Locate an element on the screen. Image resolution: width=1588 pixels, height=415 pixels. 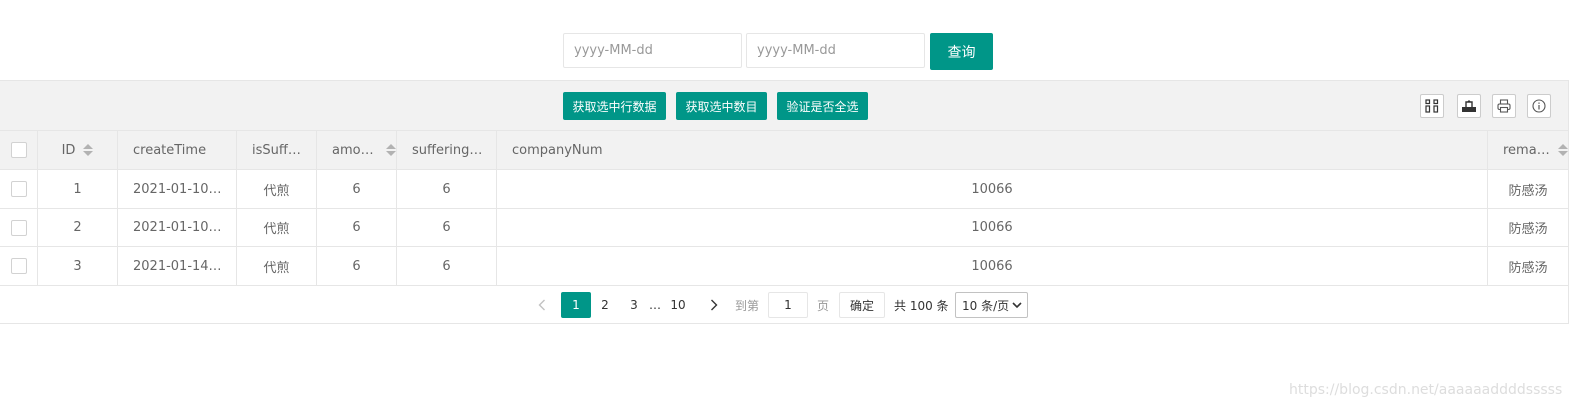
page-3-button: 3 is located at coordinates (634, 305).